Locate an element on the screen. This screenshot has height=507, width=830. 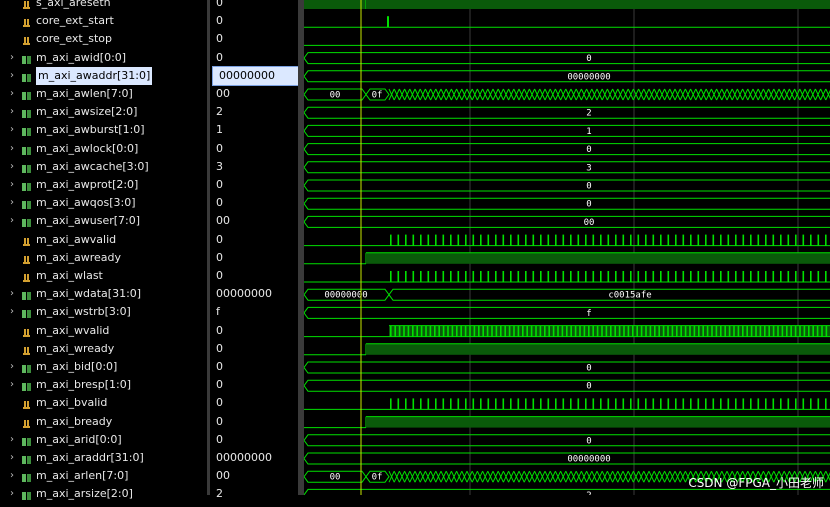
signal-row-m-axi-arid00: › m_axi_arid[0:0] is located at coordinates (103, 440).